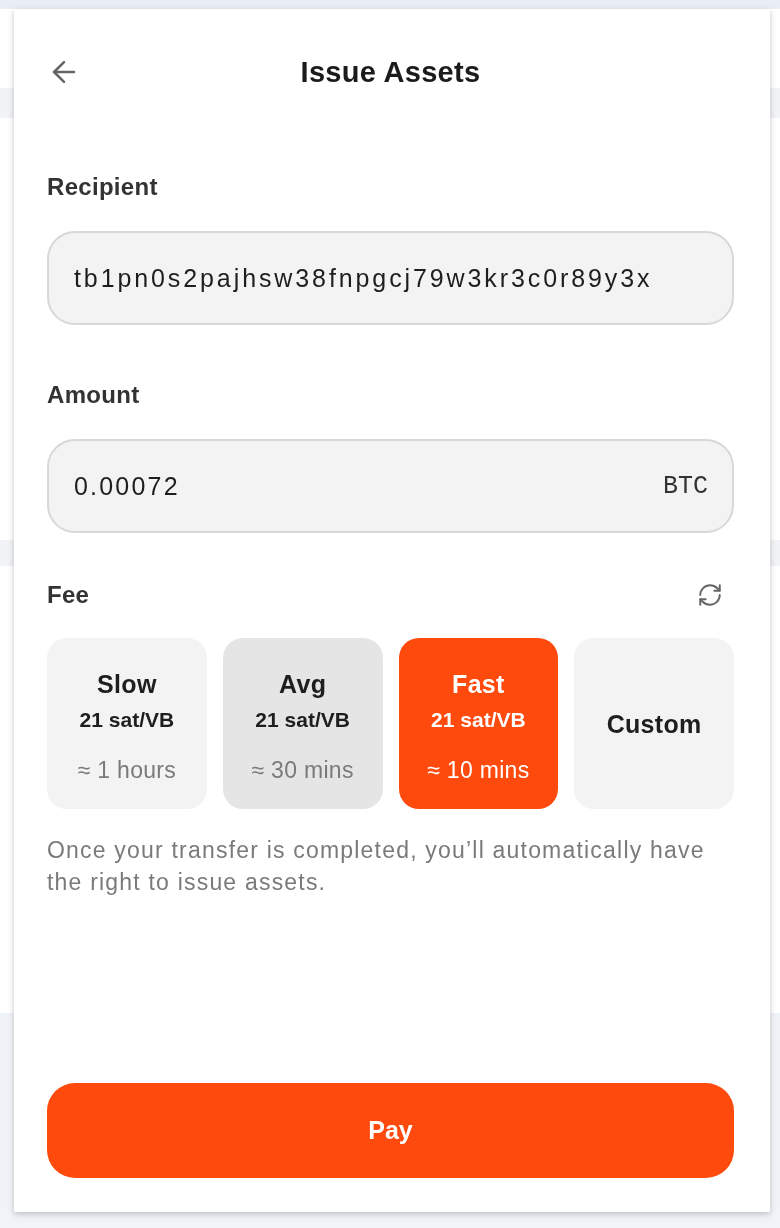 This screenshot has height=1228, width=780. What do you see at coordinates (303, 684) in the screenshot?
I see `fee-speed-label: Avg` at bounding box center [303, 684].